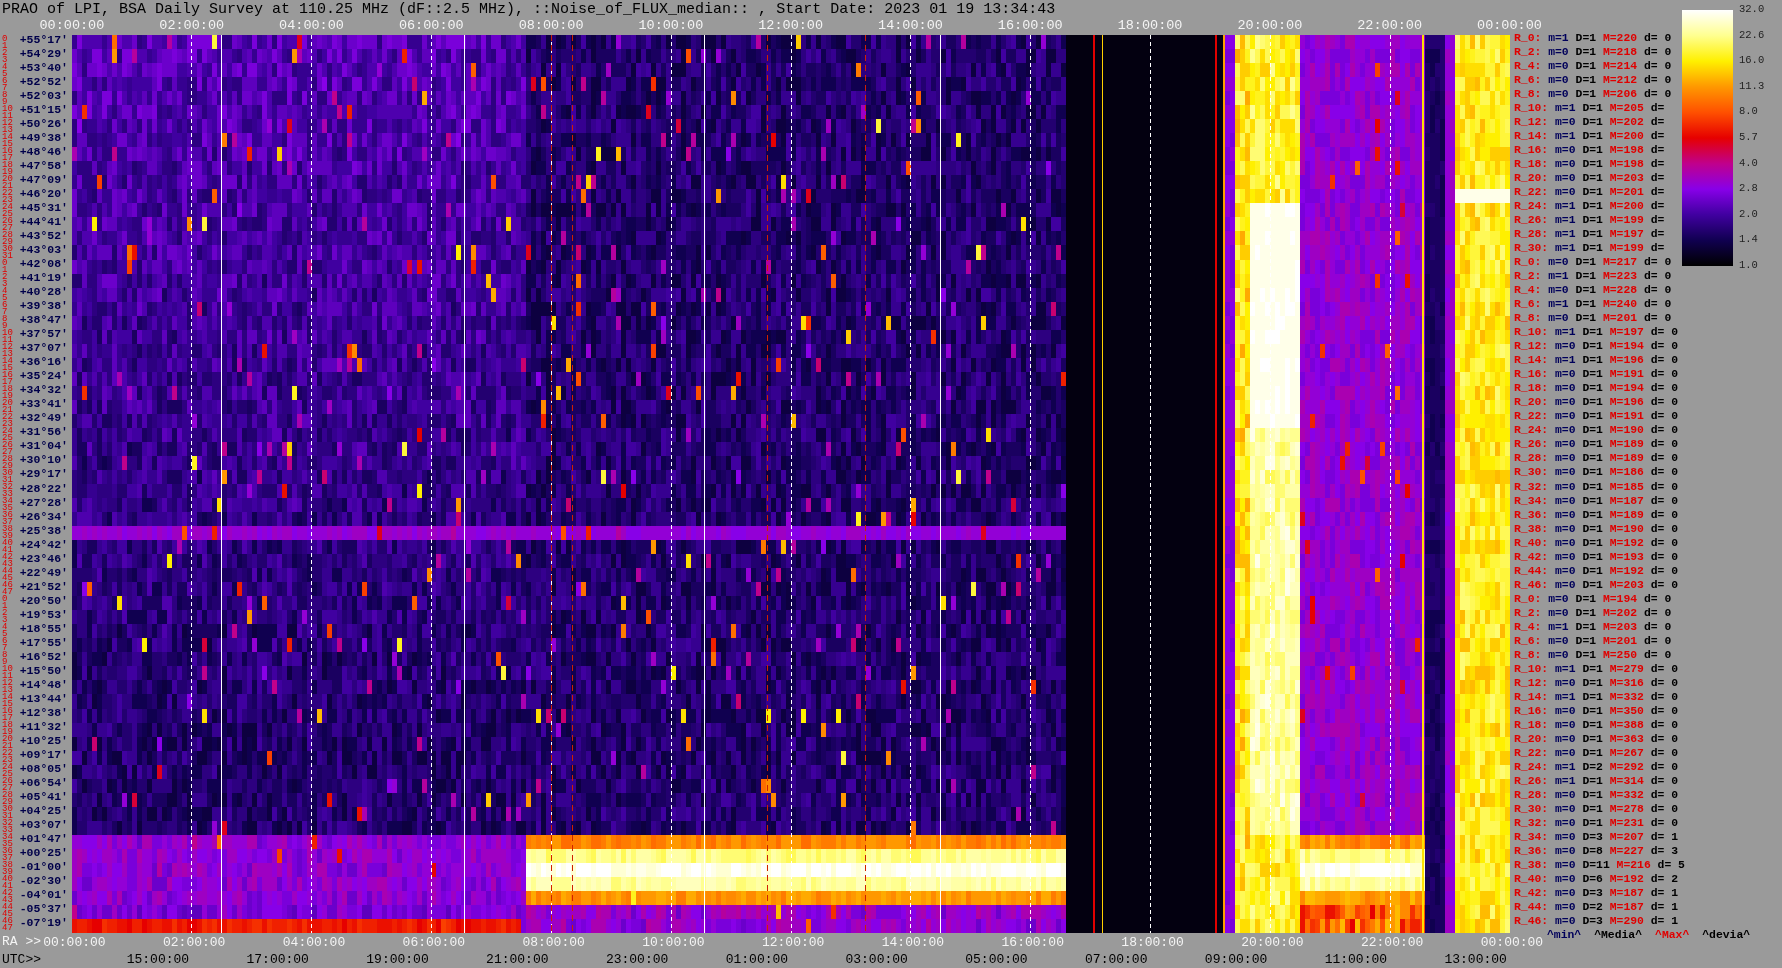  What do you see at coordinates (43, 684) in the screenshot?
I see `declination-label: +14°48'` at bounding box center [43, 684].